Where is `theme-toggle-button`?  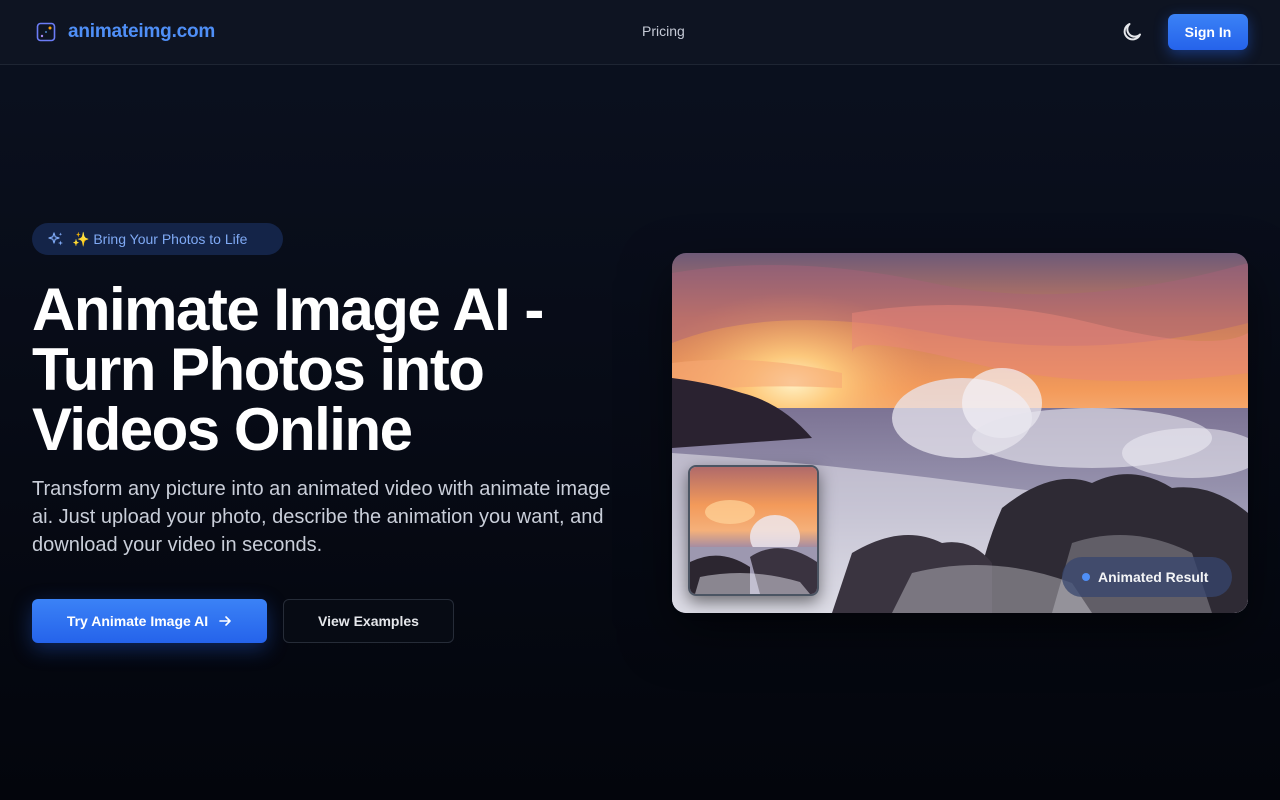
theme-toggle-button is located at coordinates (1132, 32).